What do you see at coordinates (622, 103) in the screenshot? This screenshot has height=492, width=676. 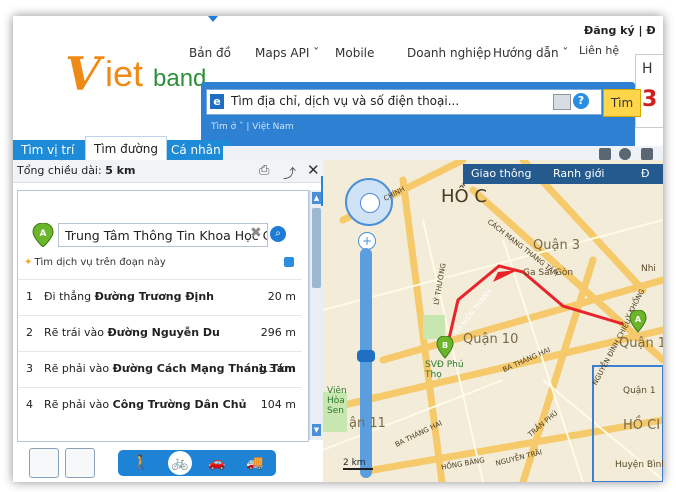 I see `search-button: Tìm` at bounding box center [622, 103].